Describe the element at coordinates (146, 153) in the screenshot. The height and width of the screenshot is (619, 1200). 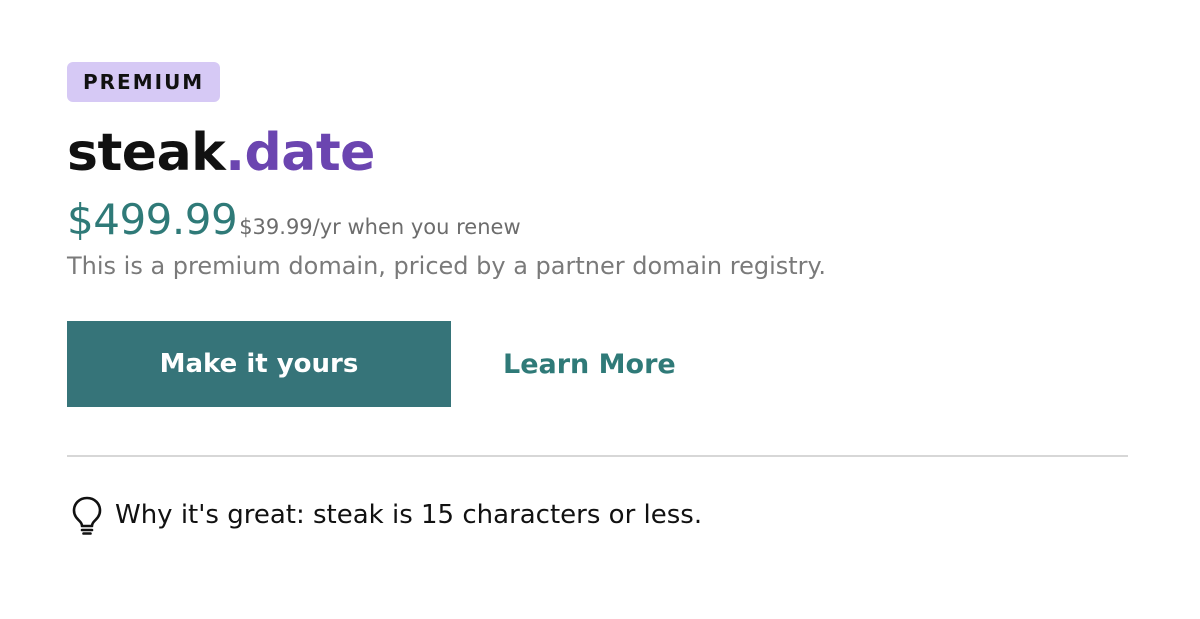
I see `domain-sld: steak` at that location.